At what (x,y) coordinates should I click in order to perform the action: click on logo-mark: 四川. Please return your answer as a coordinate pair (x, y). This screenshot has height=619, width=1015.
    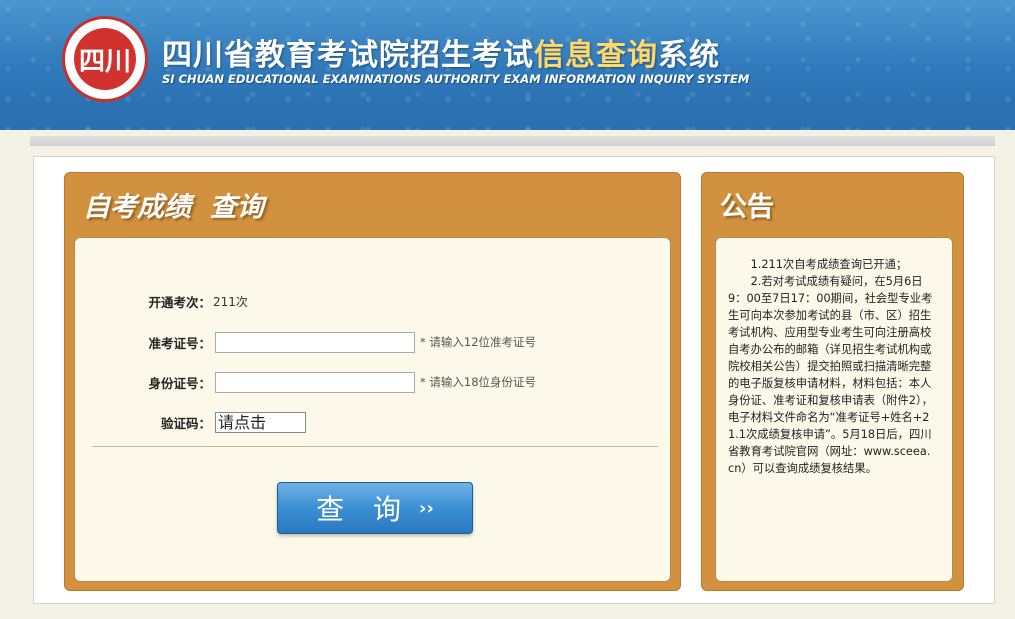
    Looking at the image, I should click on (105, 59).